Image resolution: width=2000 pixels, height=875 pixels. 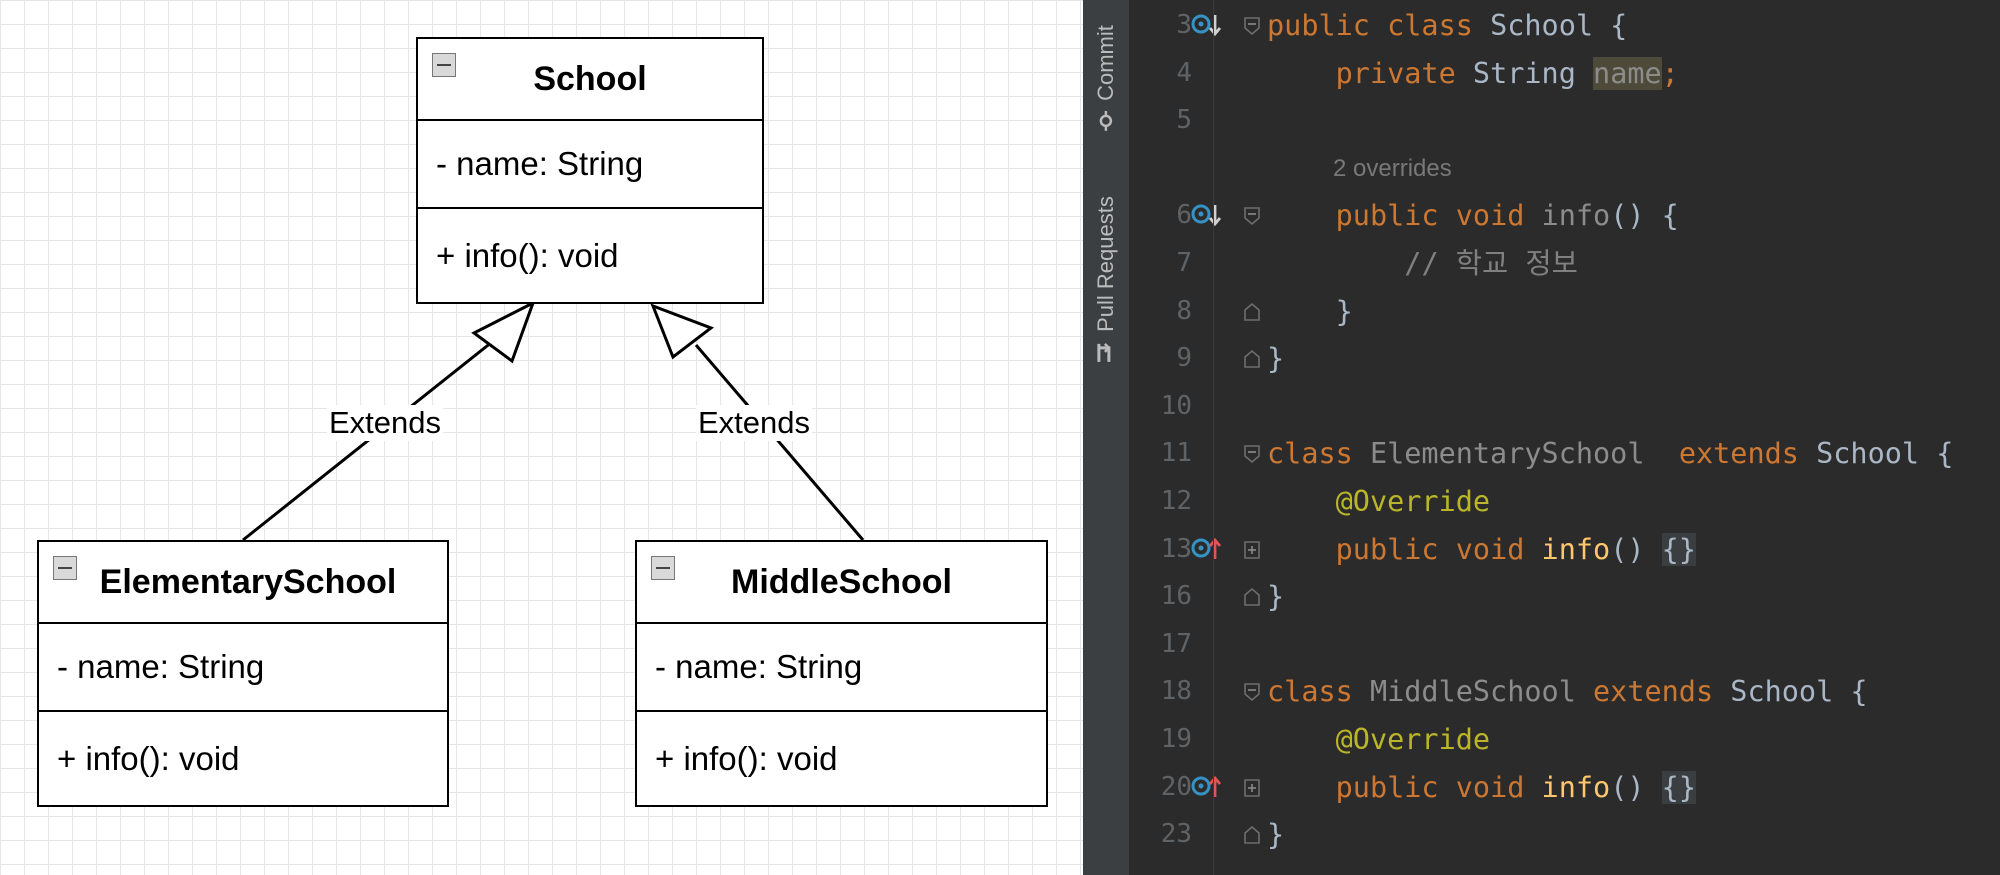 I want to click on tab-commit: Commit, so click(x=1106, y=77).